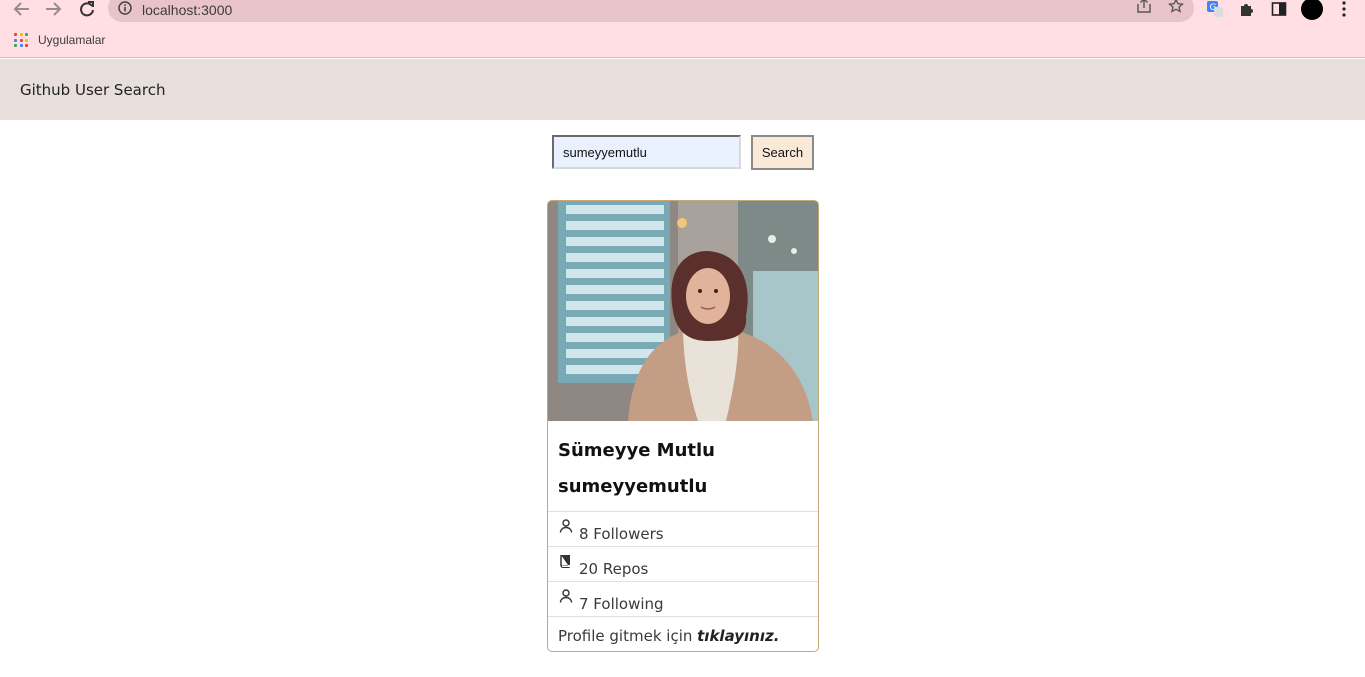 Image resolution: width=1365 pixels, height=677 pixels. Describe the element at coordinates (683, 529) in the screenshot. I see `followers-row: 8 Followers` at that location.